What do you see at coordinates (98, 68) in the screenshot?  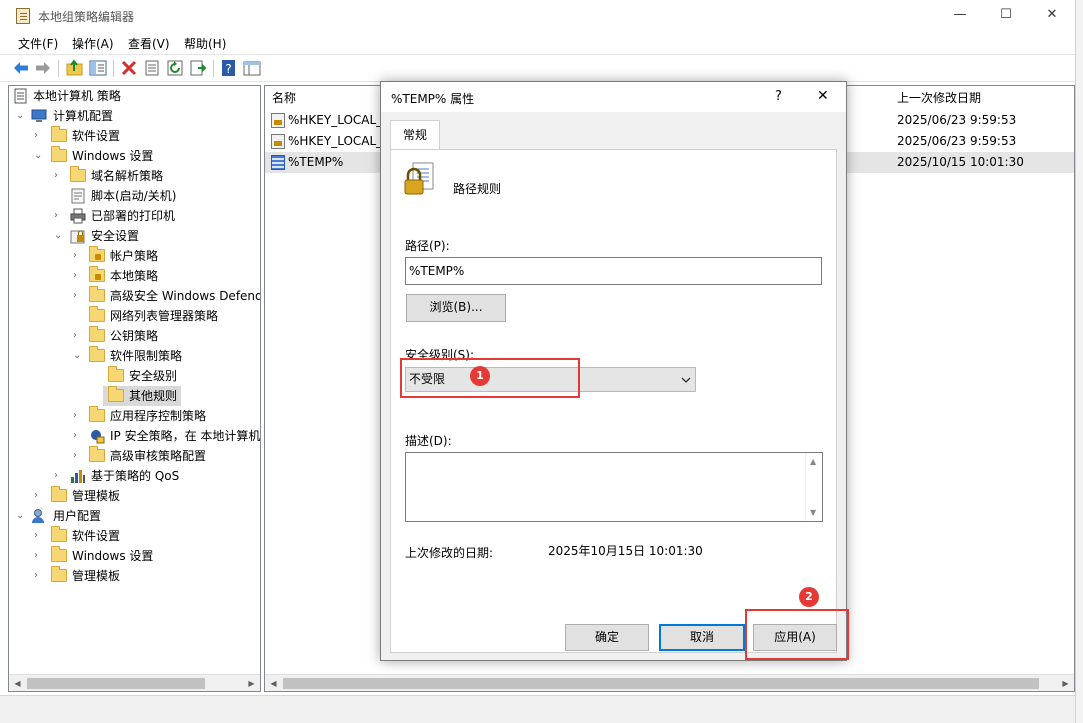 I see `show-hide-tree-icon` at bounding box center [98, 68].